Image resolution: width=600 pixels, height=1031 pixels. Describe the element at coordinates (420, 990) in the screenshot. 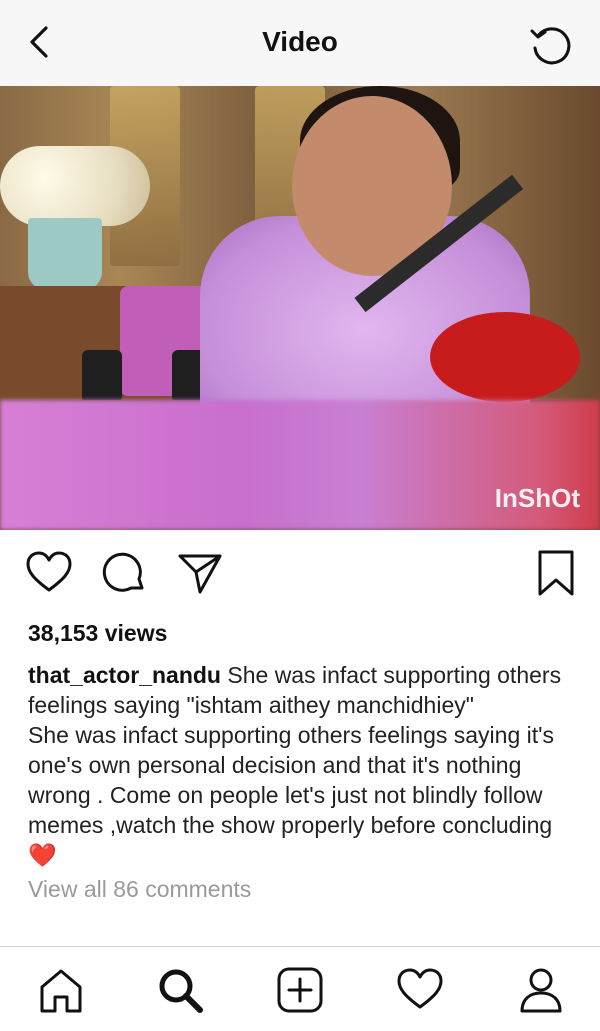

I see `activity-heart-icon` at that location.